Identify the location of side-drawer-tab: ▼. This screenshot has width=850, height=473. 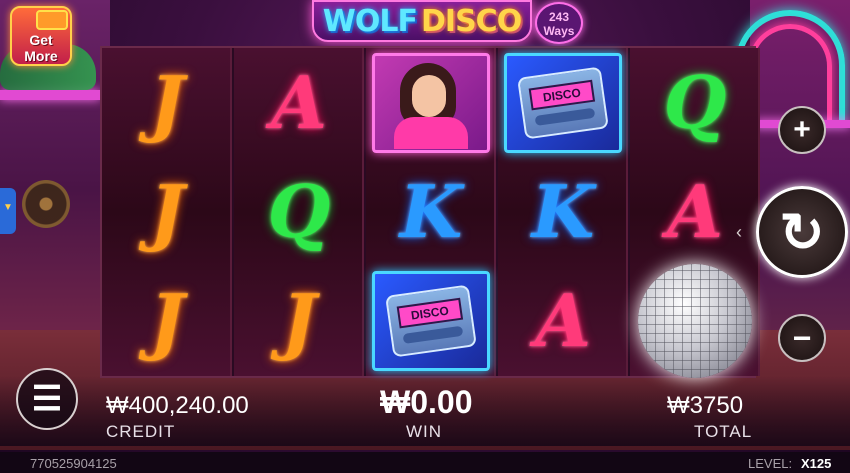
(8, 211).